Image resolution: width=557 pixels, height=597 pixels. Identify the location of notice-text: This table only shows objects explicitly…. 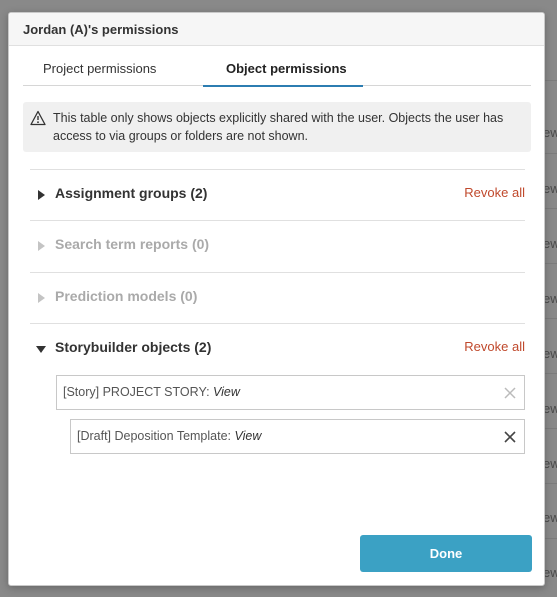
(278, 127).